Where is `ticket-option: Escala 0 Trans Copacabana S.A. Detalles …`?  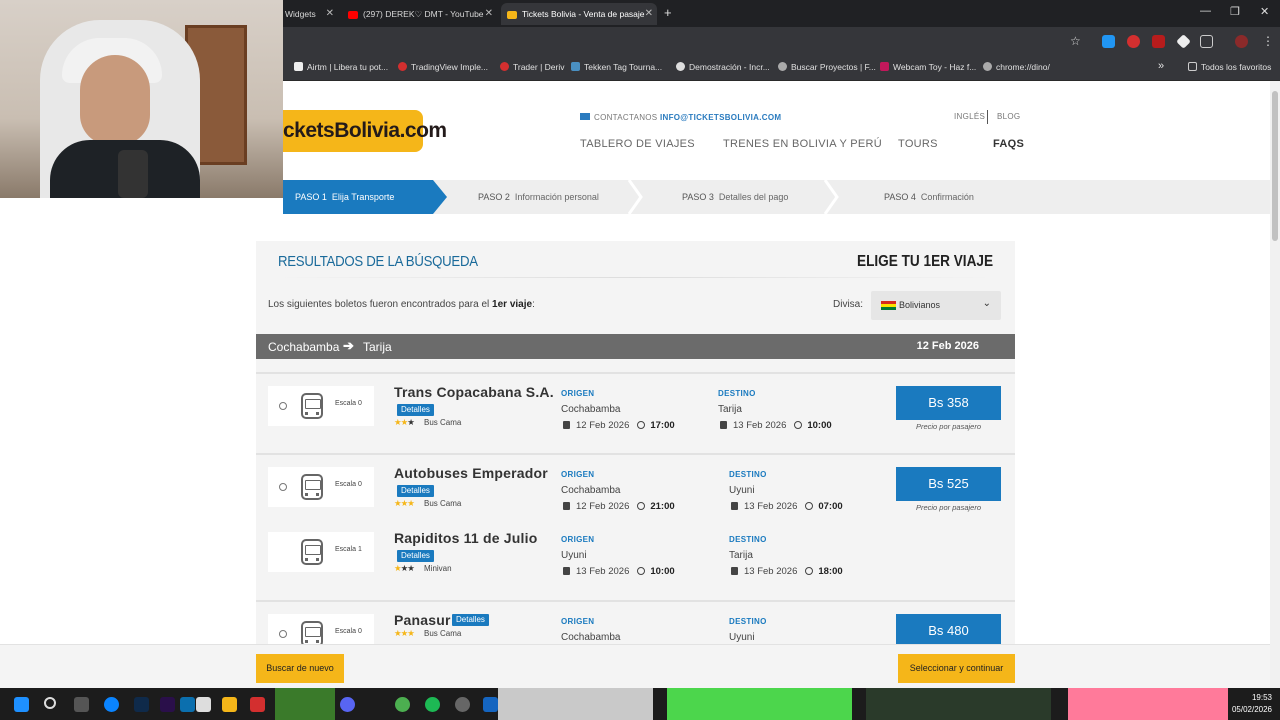 ticket-option: Escala 0 Trans Copacabana S.A. Detalles … is located at coordinates (635, 412).